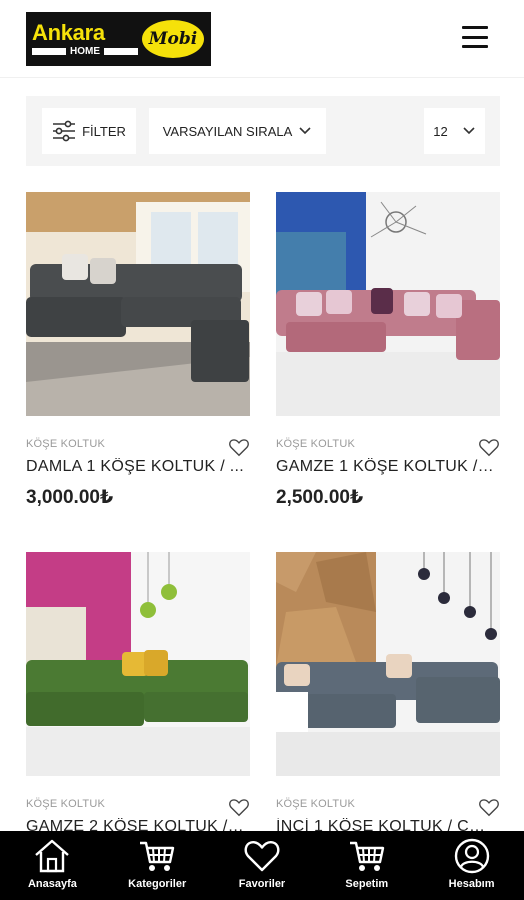  I want to click on sort-select: VARSAYILAN SIRALA, so click(237, 131).